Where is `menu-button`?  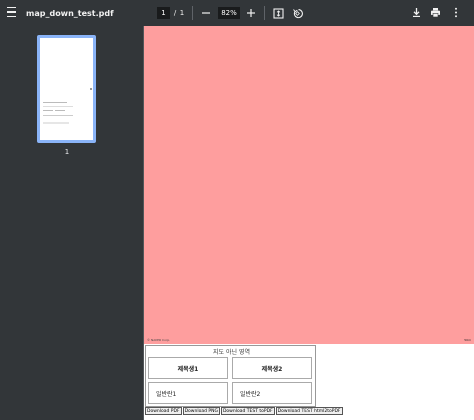
menu-button is located at coordinates (11, 12).